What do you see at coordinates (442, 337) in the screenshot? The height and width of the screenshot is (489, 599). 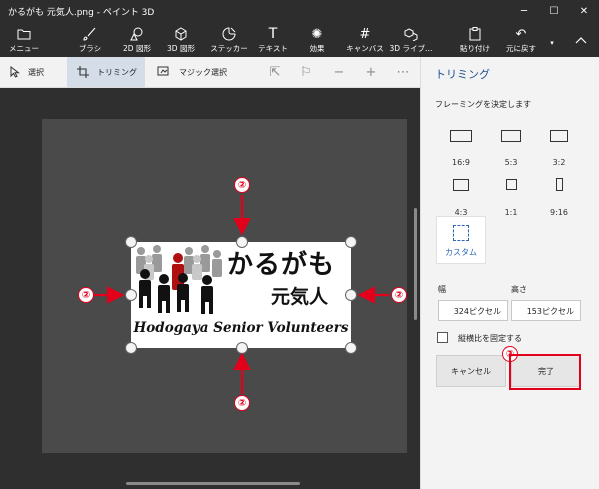 I see `lock-ratio-checkbox` at bounding box center [442, 337].